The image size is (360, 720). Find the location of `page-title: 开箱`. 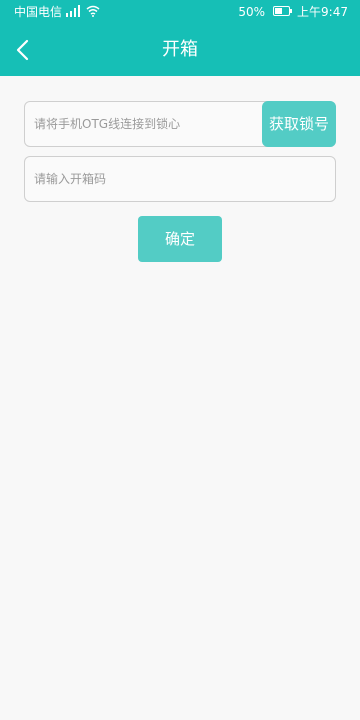

page-title: 开箱 is located at coordinates (180, 49).